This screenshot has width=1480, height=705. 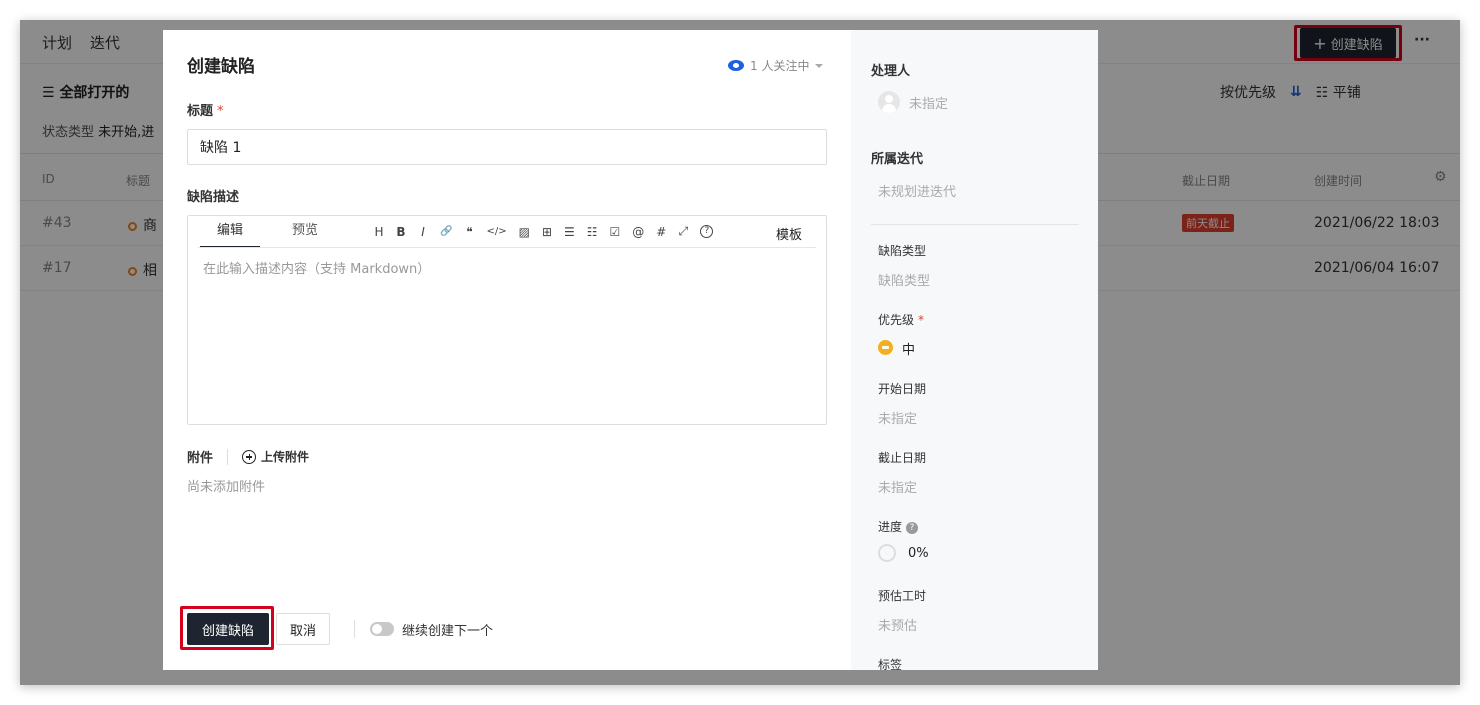 What do you see at coordinates (902, 251) in the screenshot?
I see `defect-type-label: 缺陷类型` at bounding box center [902, 251].